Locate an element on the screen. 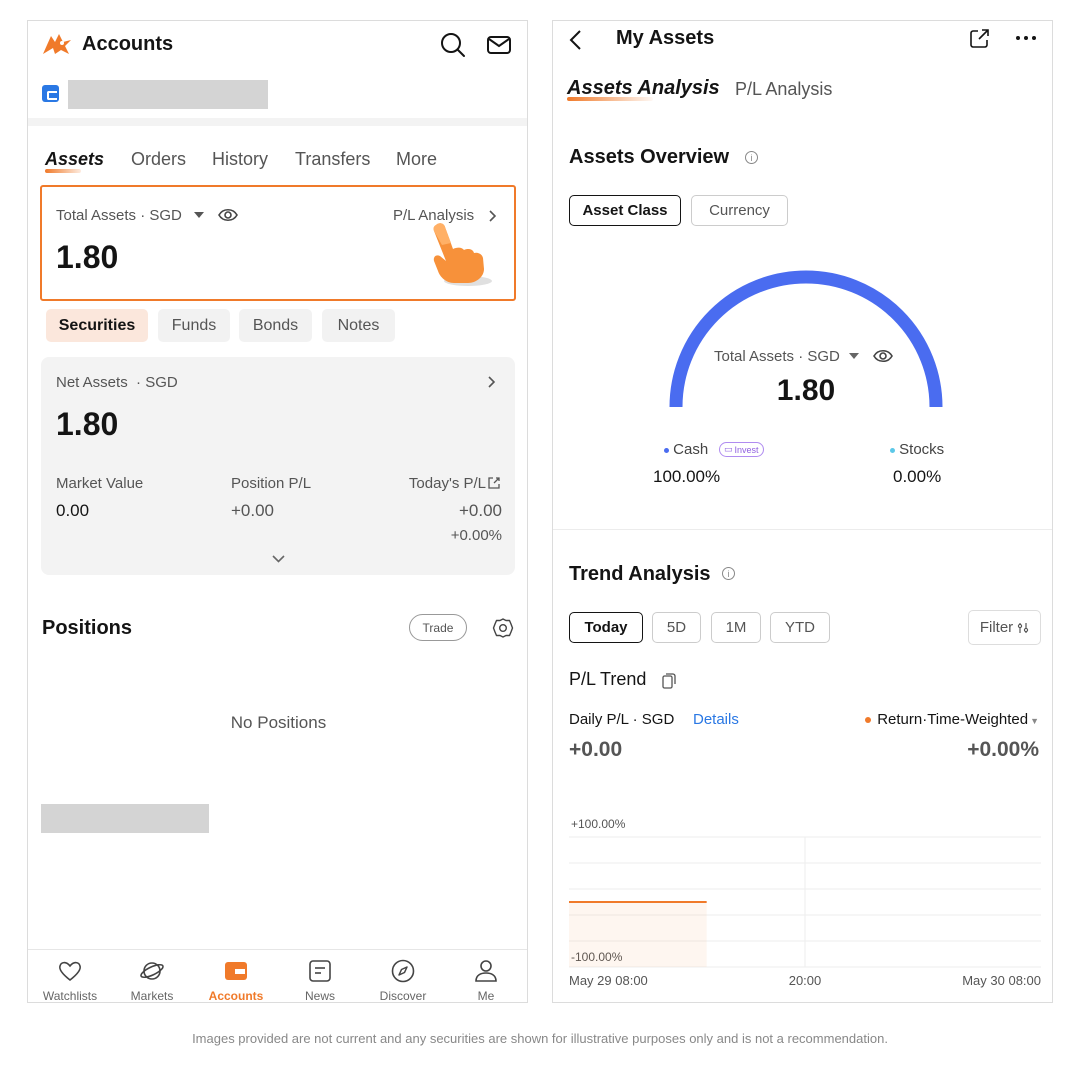 The width and height of the screenshot is (1080, 1070). mail-icon is located at coordinates (499, 45).